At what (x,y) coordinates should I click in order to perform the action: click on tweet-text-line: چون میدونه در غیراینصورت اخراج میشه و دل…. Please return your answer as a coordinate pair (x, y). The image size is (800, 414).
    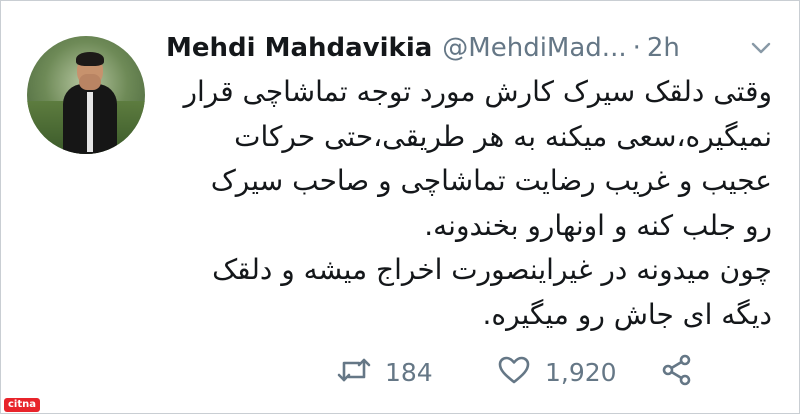
    Looking at the image, I should click on (492, 269).